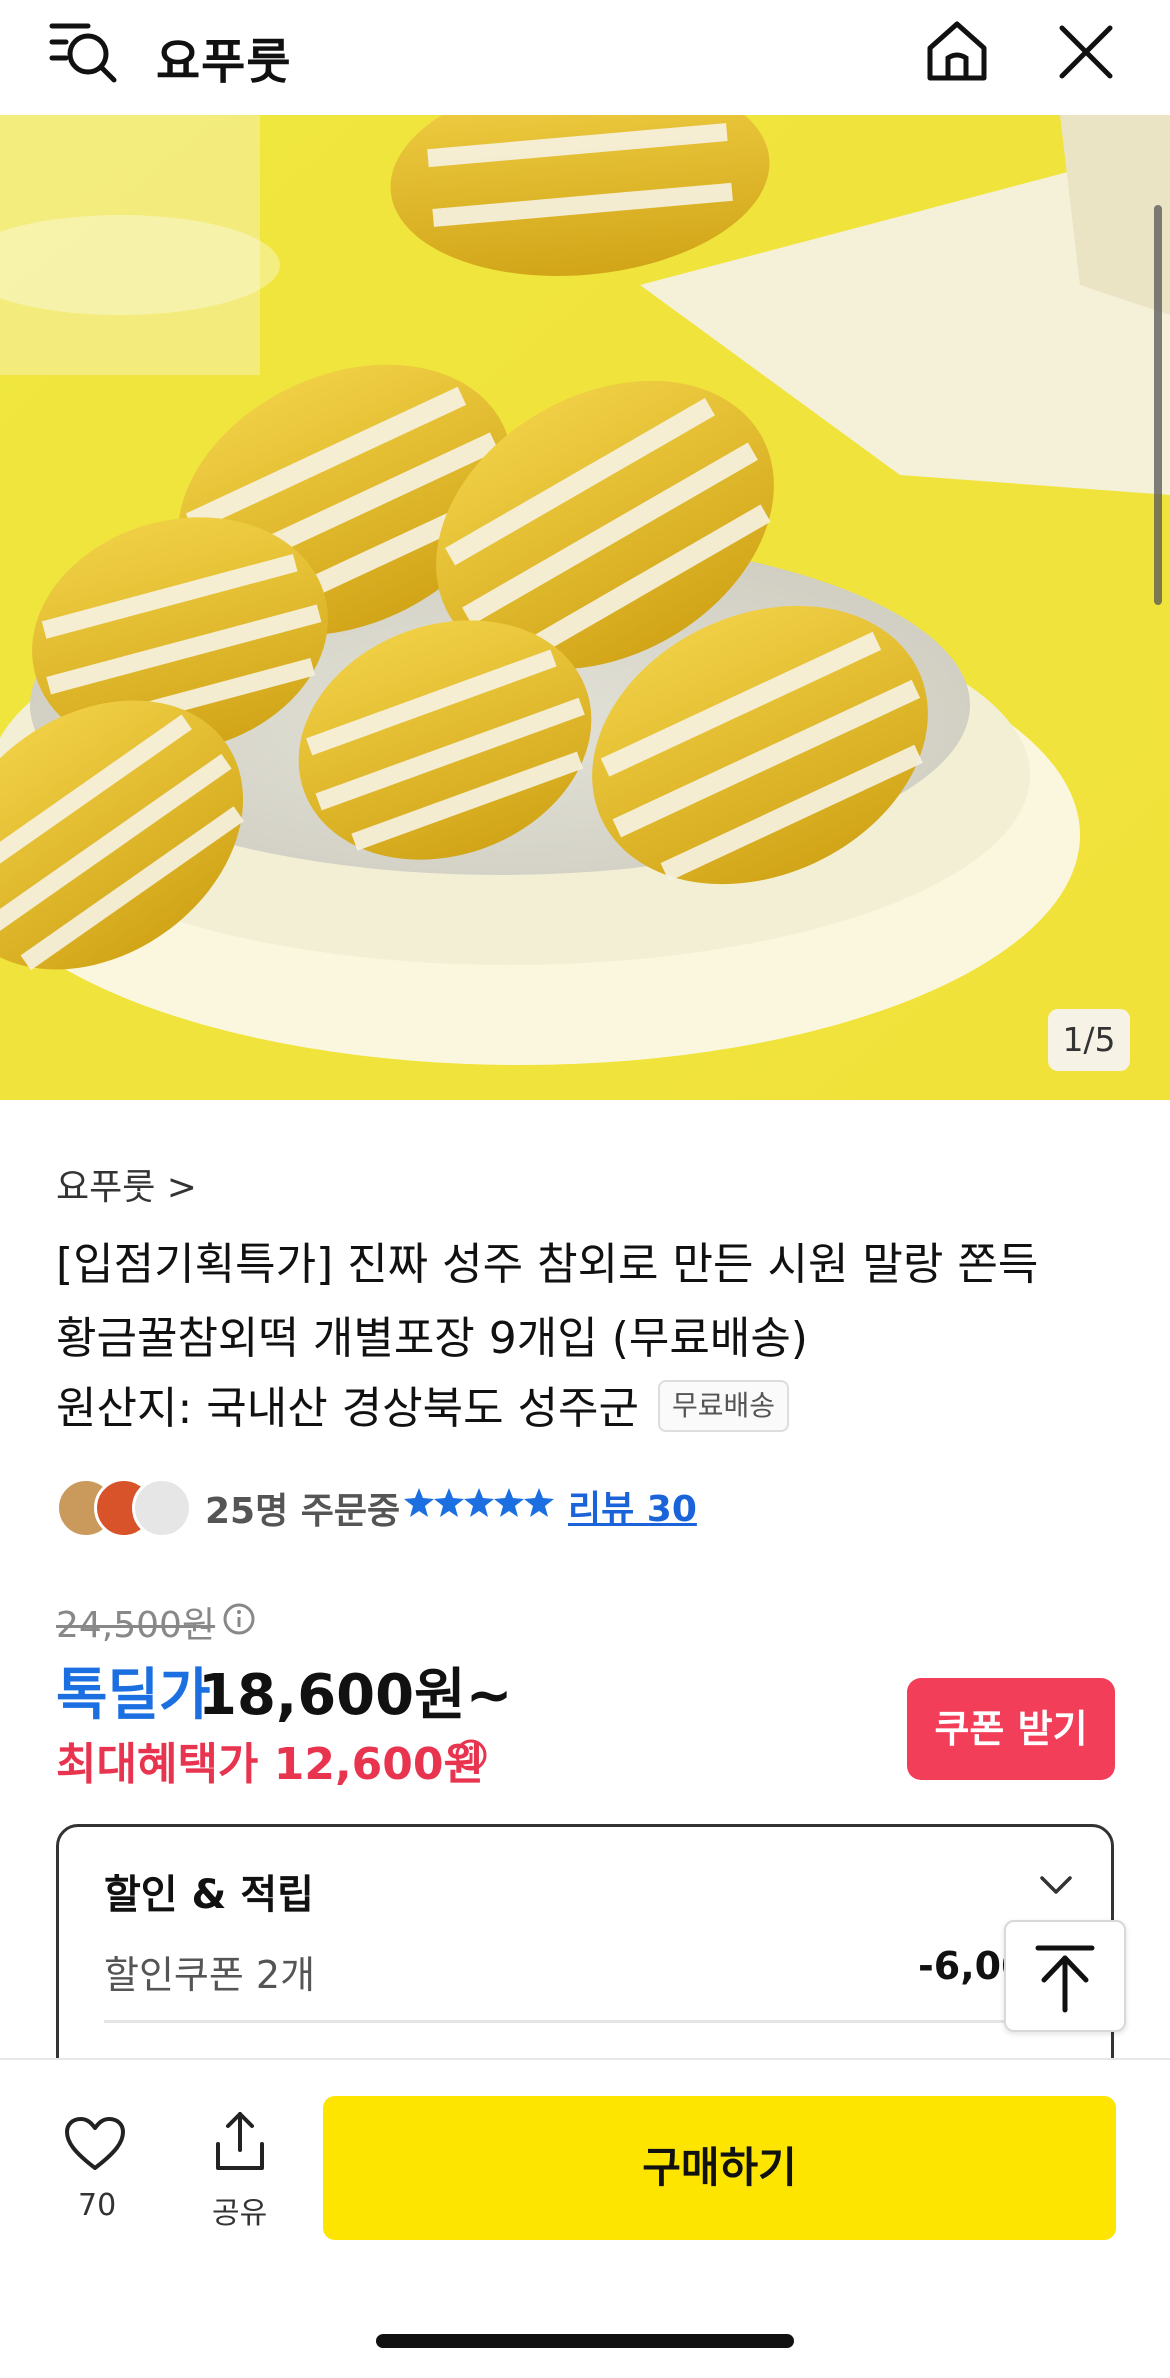  I want to click on close-icon, so click(1086, 52).